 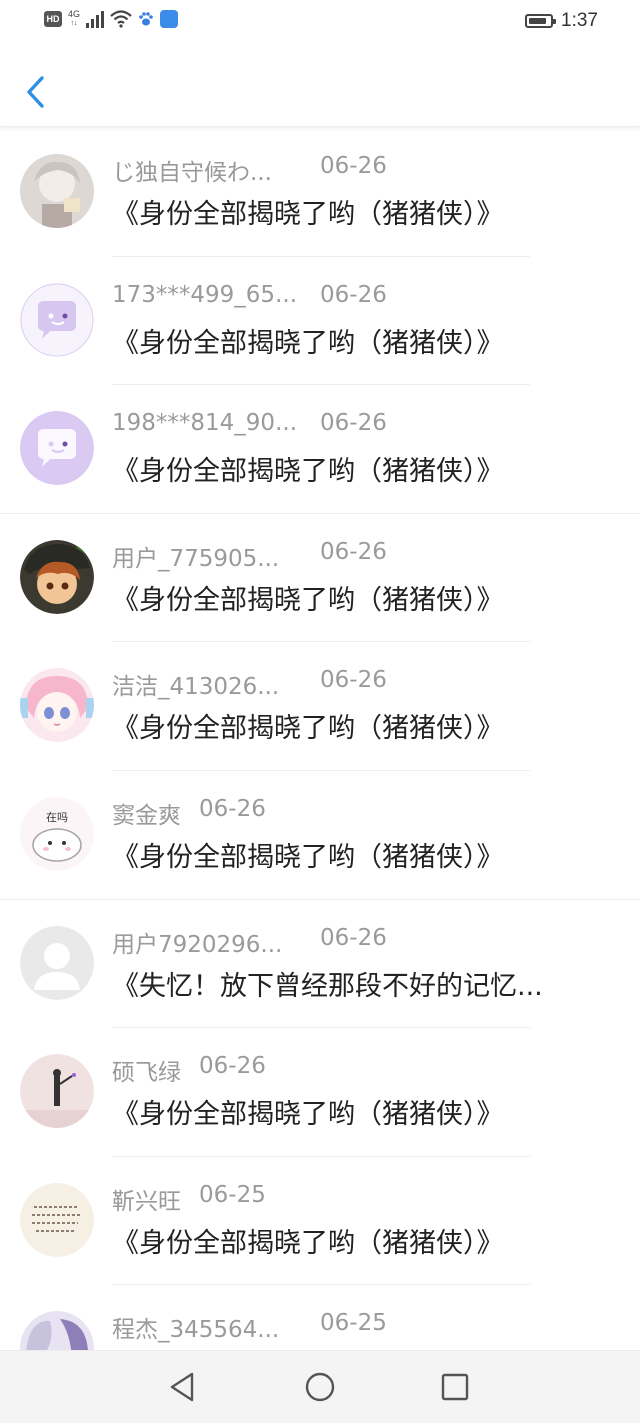 I want to click on battery-level, so click(x=538, y=21).